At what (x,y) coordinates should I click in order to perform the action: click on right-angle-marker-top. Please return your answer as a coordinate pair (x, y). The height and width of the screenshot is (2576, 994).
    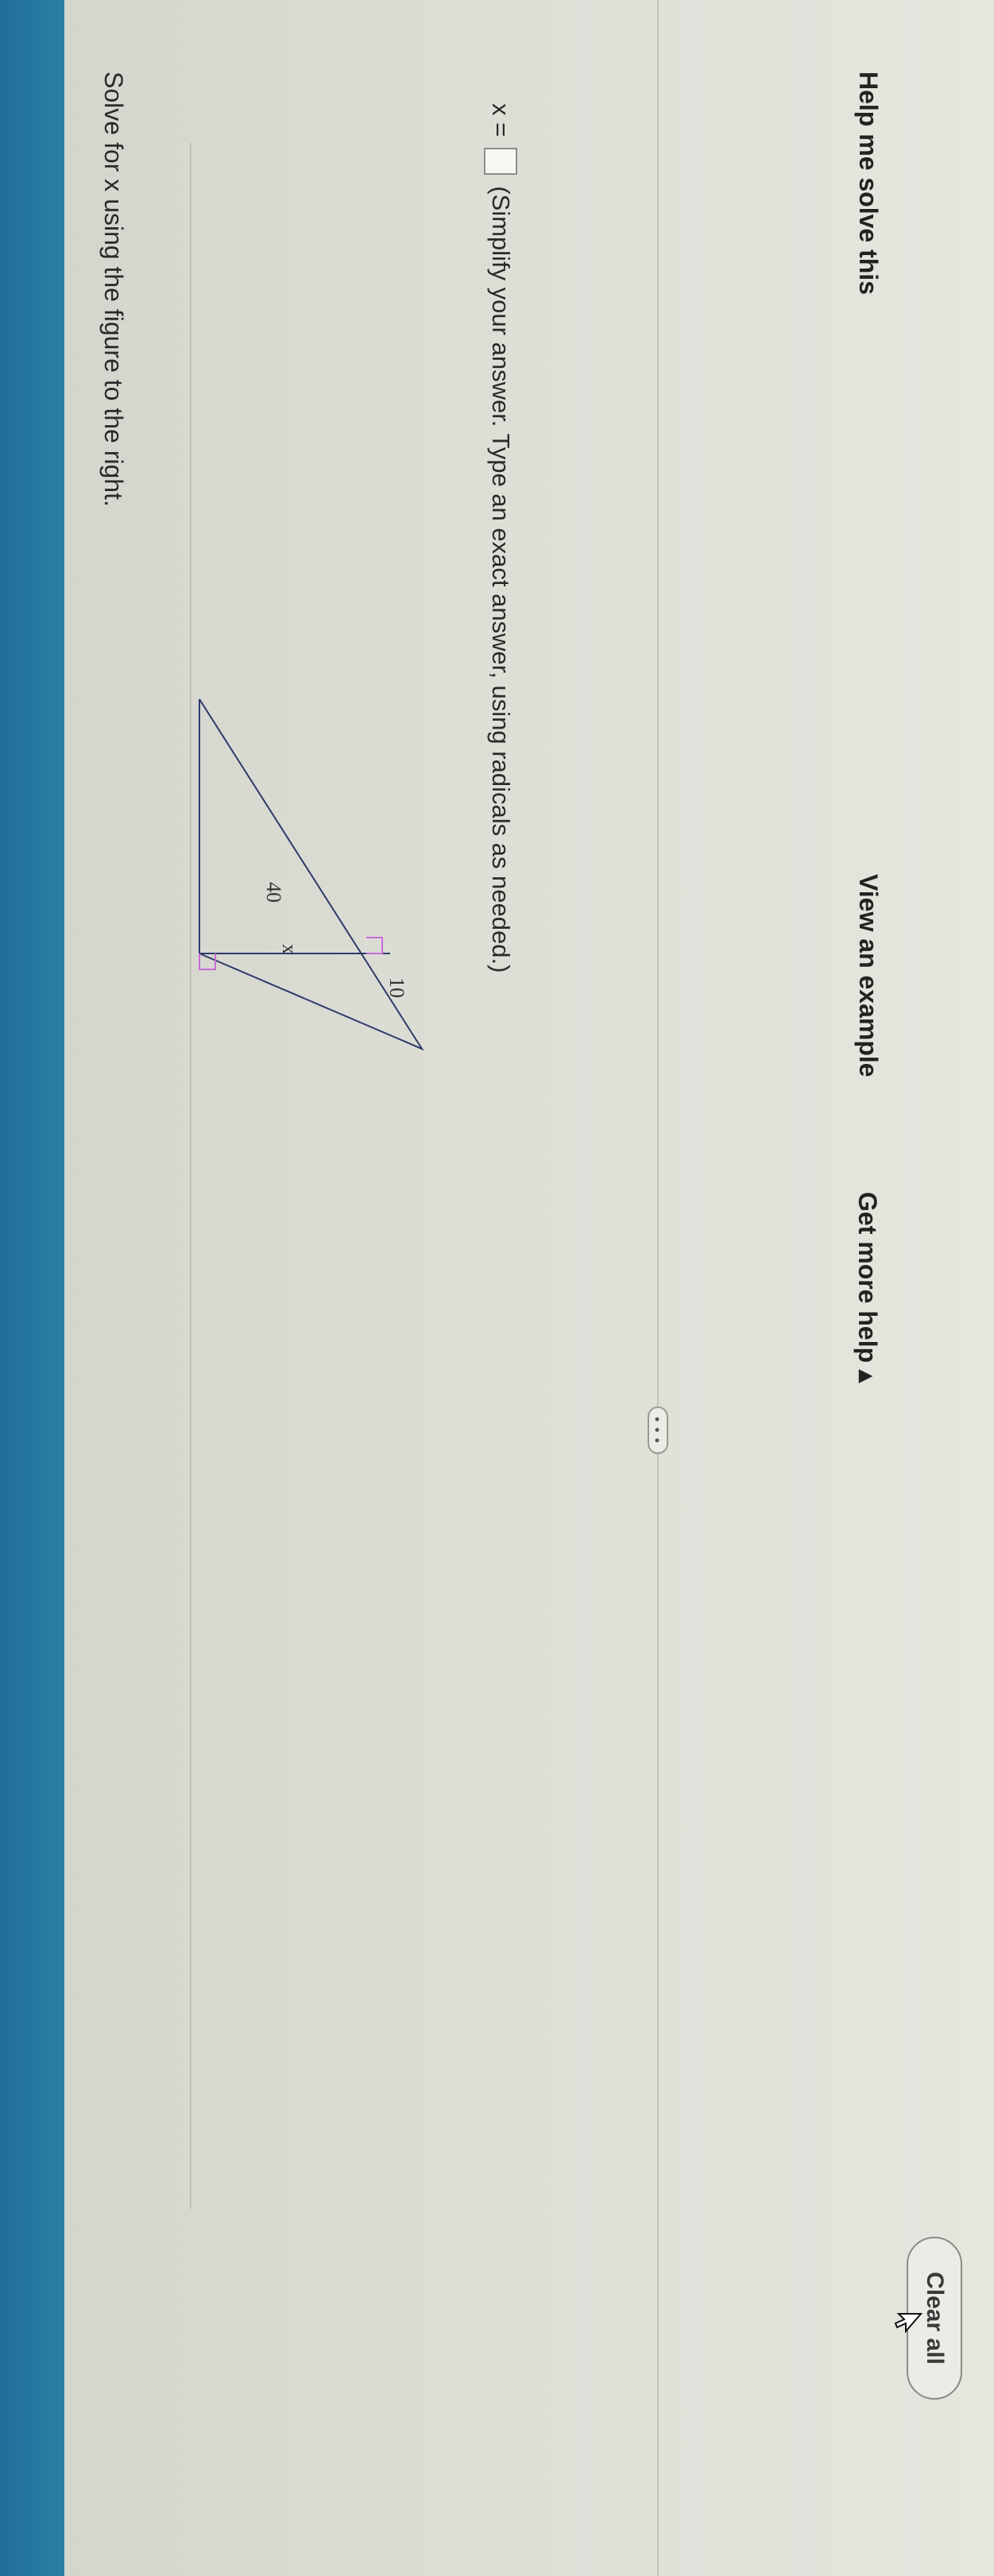
    Looking at the image, I should click on (207, 962).